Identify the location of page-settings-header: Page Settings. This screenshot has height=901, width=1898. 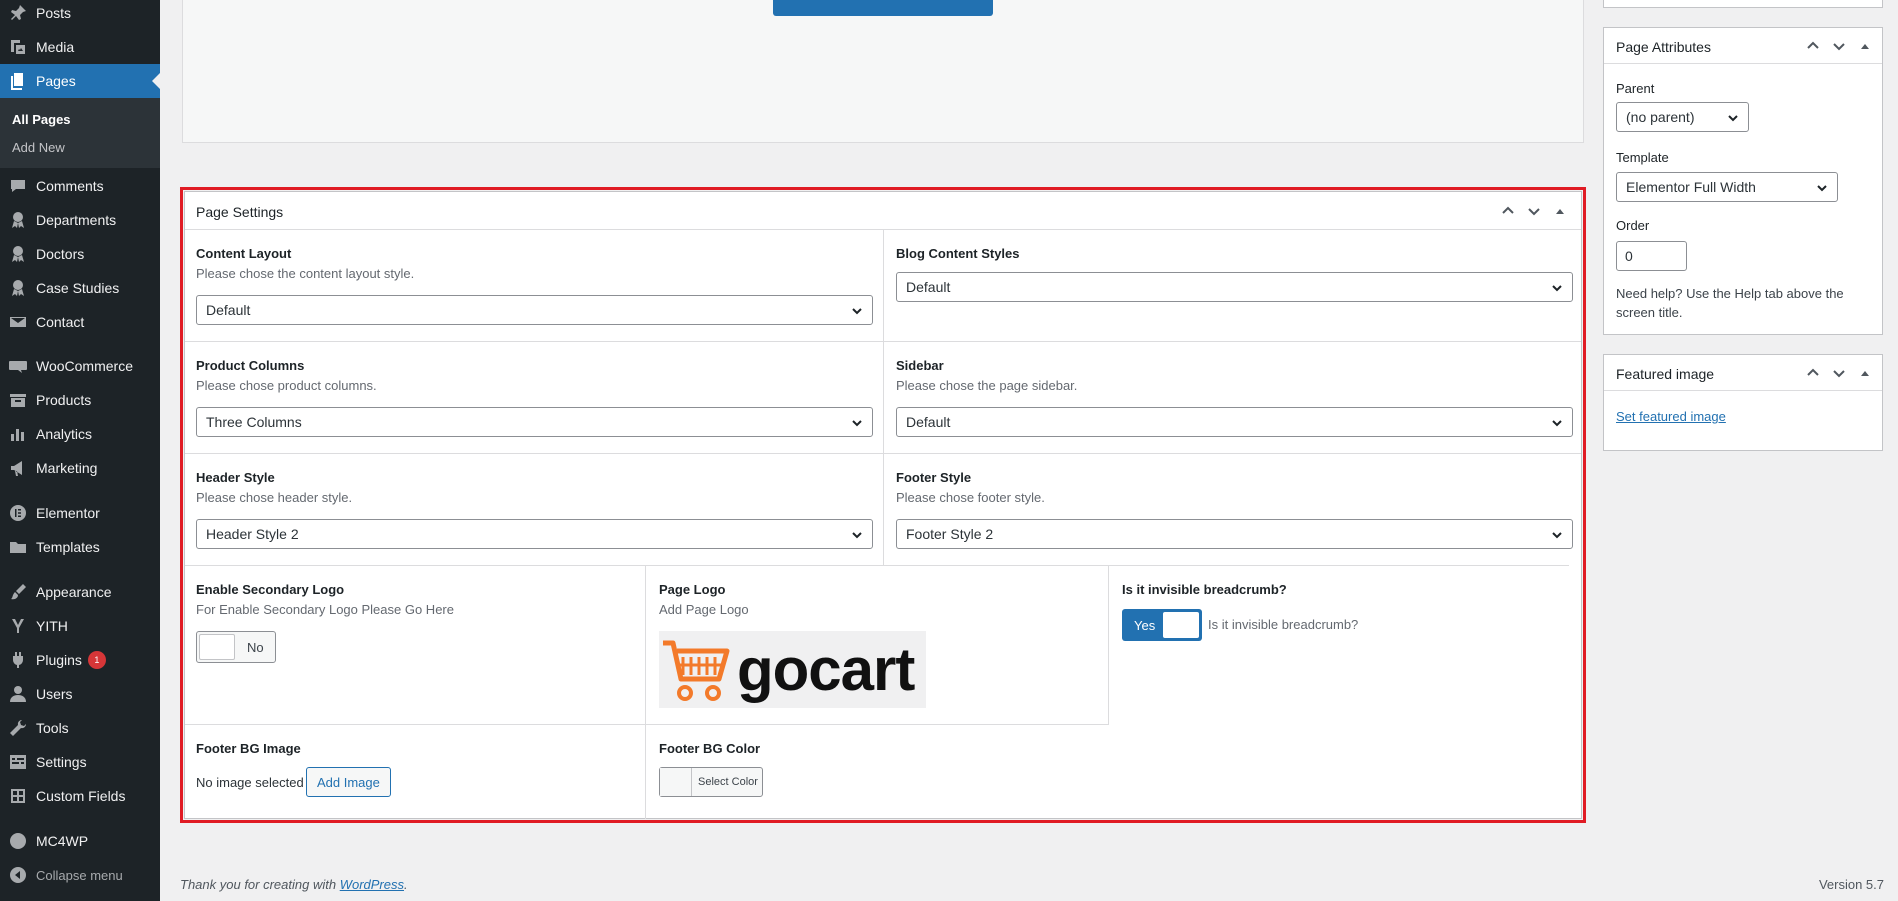
(883, 211).